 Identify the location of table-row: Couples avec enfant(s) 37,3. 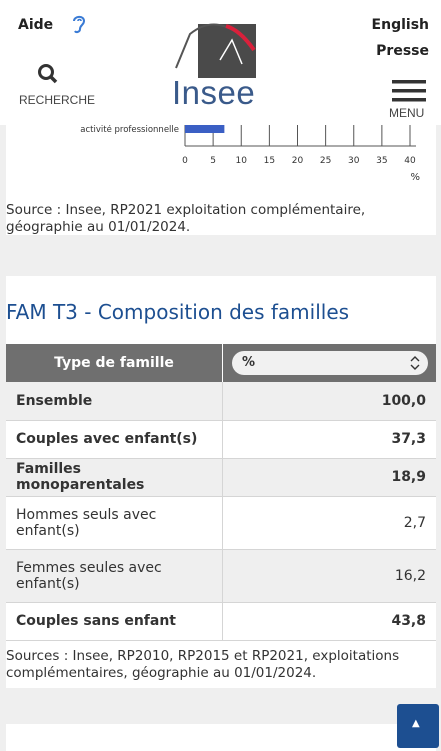
(221, 439).